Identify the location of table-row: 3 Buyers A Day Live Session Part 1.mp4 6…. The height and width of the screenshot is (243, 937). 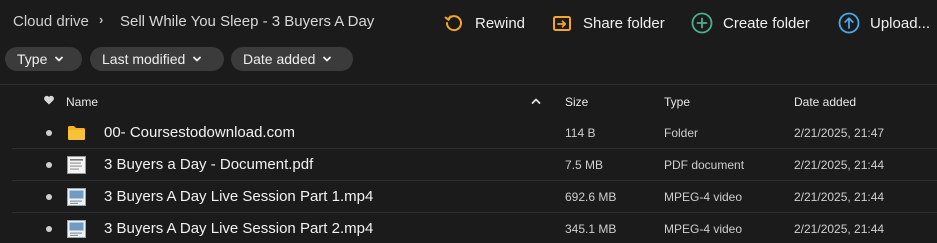
(468, 197).